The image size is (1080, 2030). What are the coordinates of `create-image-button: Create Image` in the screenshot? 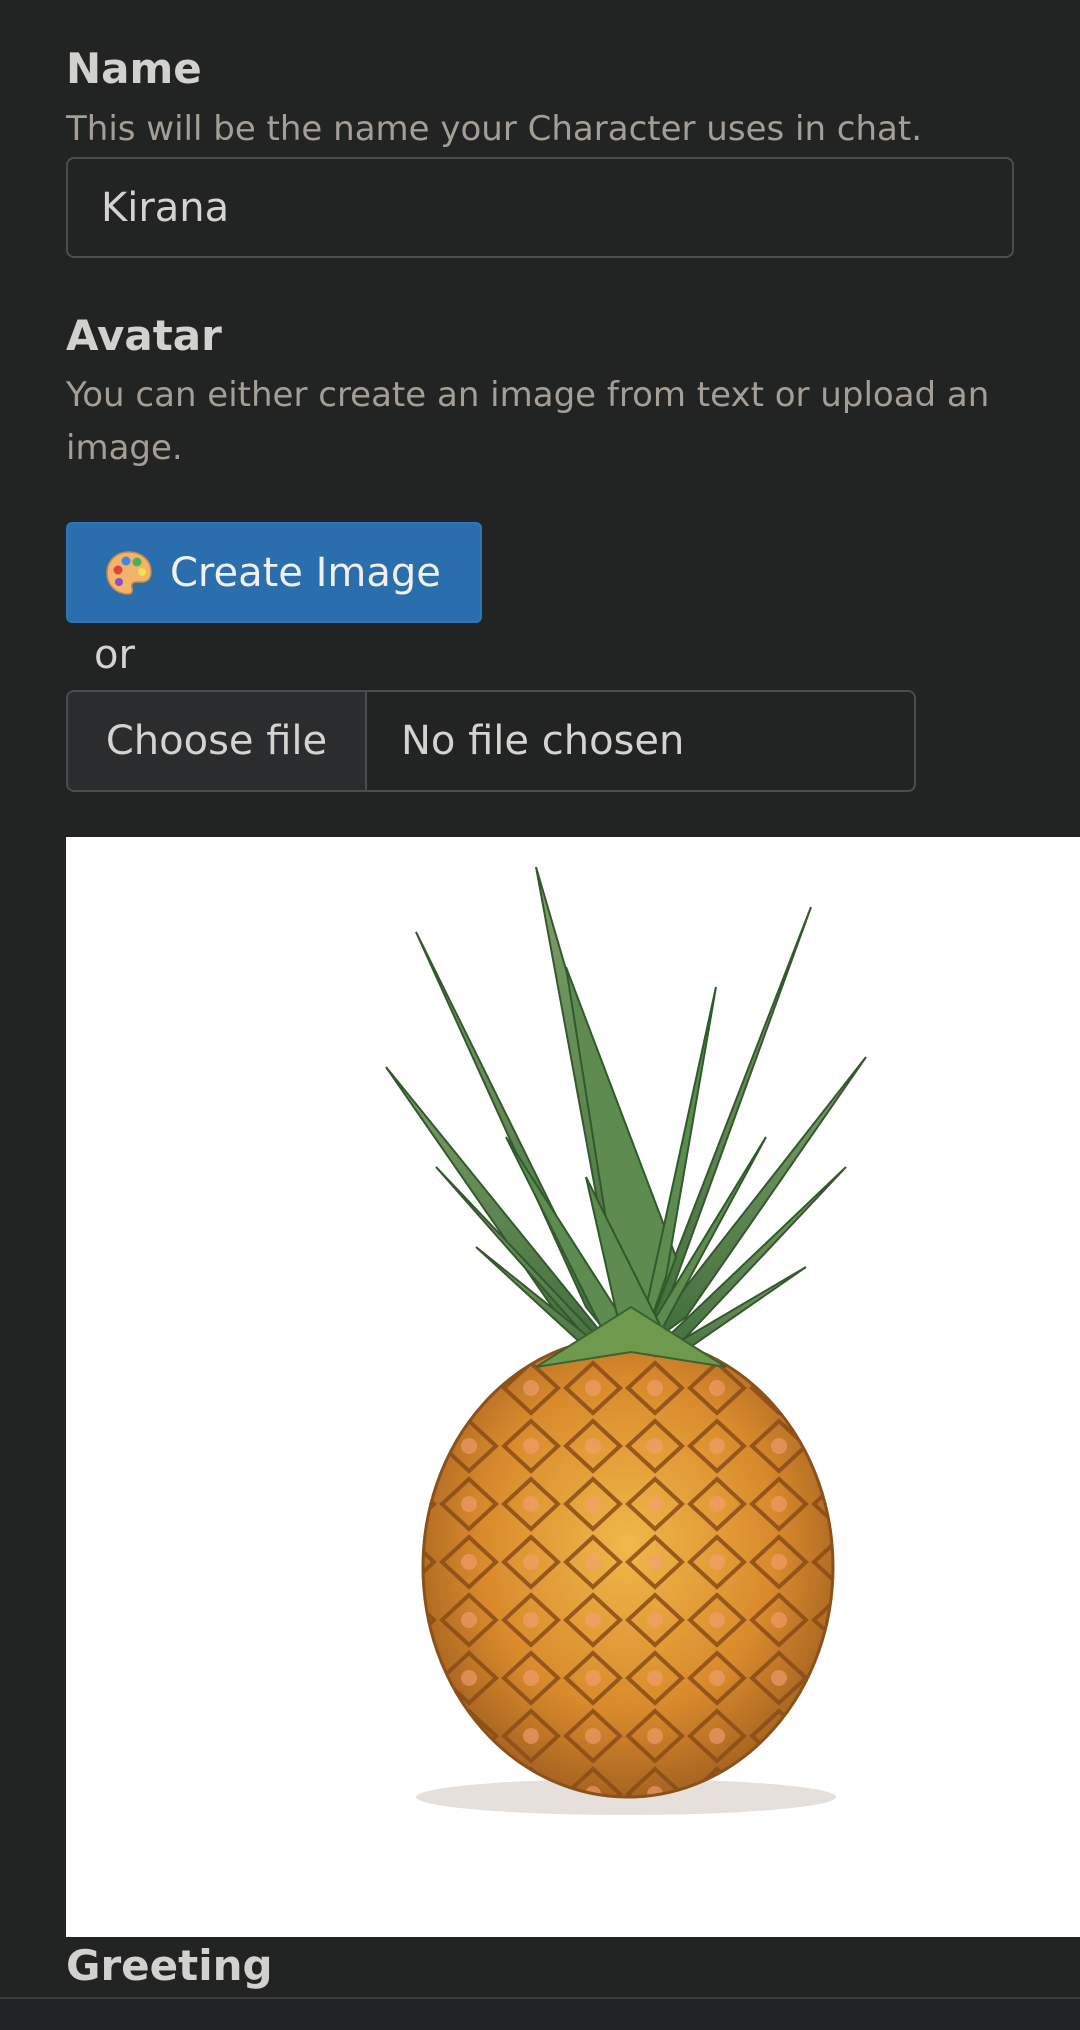 It's located at (274, 572).